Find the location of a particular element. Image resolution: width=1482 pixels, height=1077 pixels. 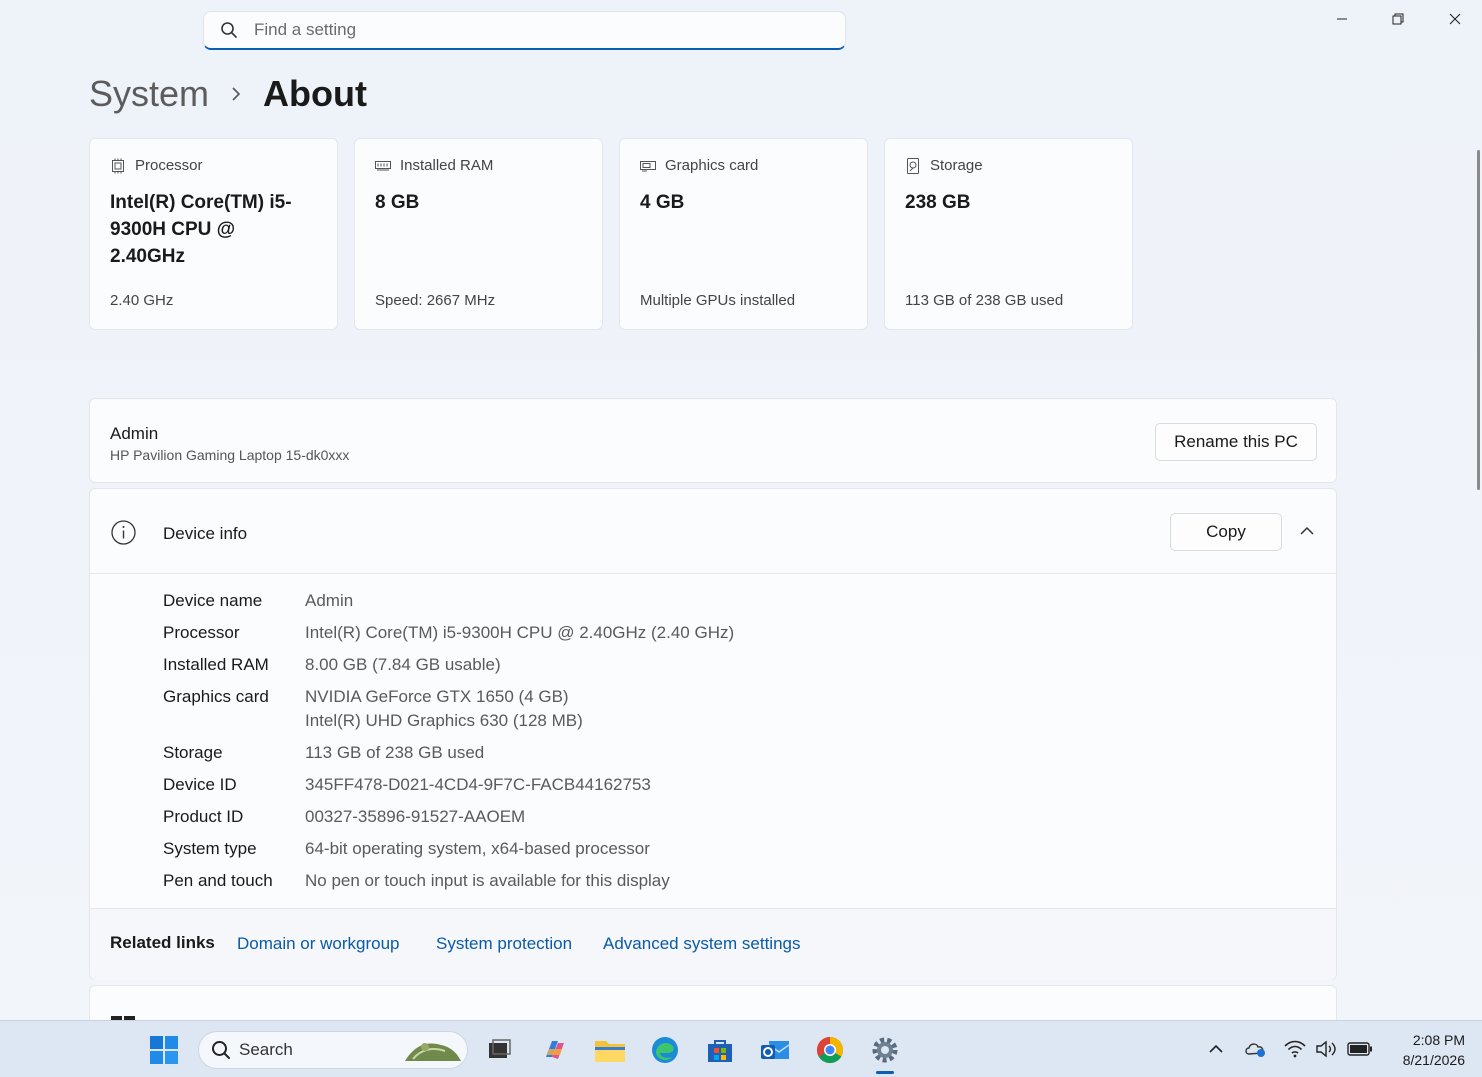

spec-key: Device name is located at coordinates (213, 600).